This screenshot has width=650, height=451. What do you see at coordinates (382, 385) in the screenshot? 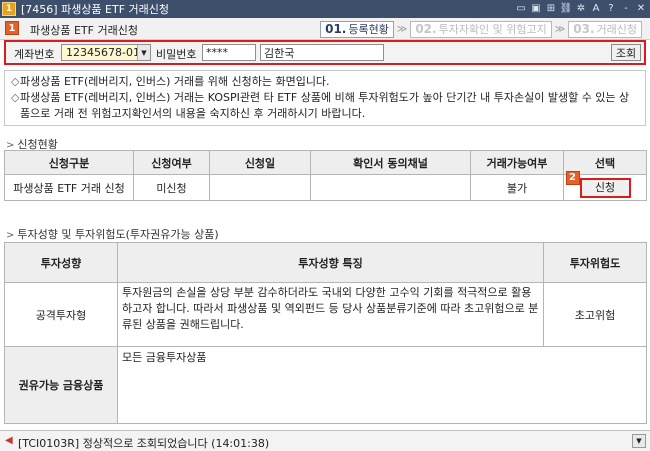
I see `recommended-products-value: 모든 금융투자상품` at bounding box center [382, 385].